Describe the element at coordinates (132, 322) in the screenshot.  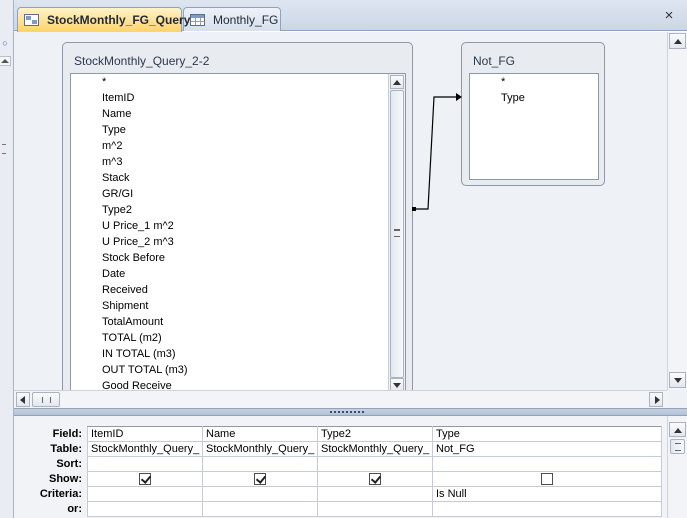
I see `field-list-item: TotalAmount` at that location.